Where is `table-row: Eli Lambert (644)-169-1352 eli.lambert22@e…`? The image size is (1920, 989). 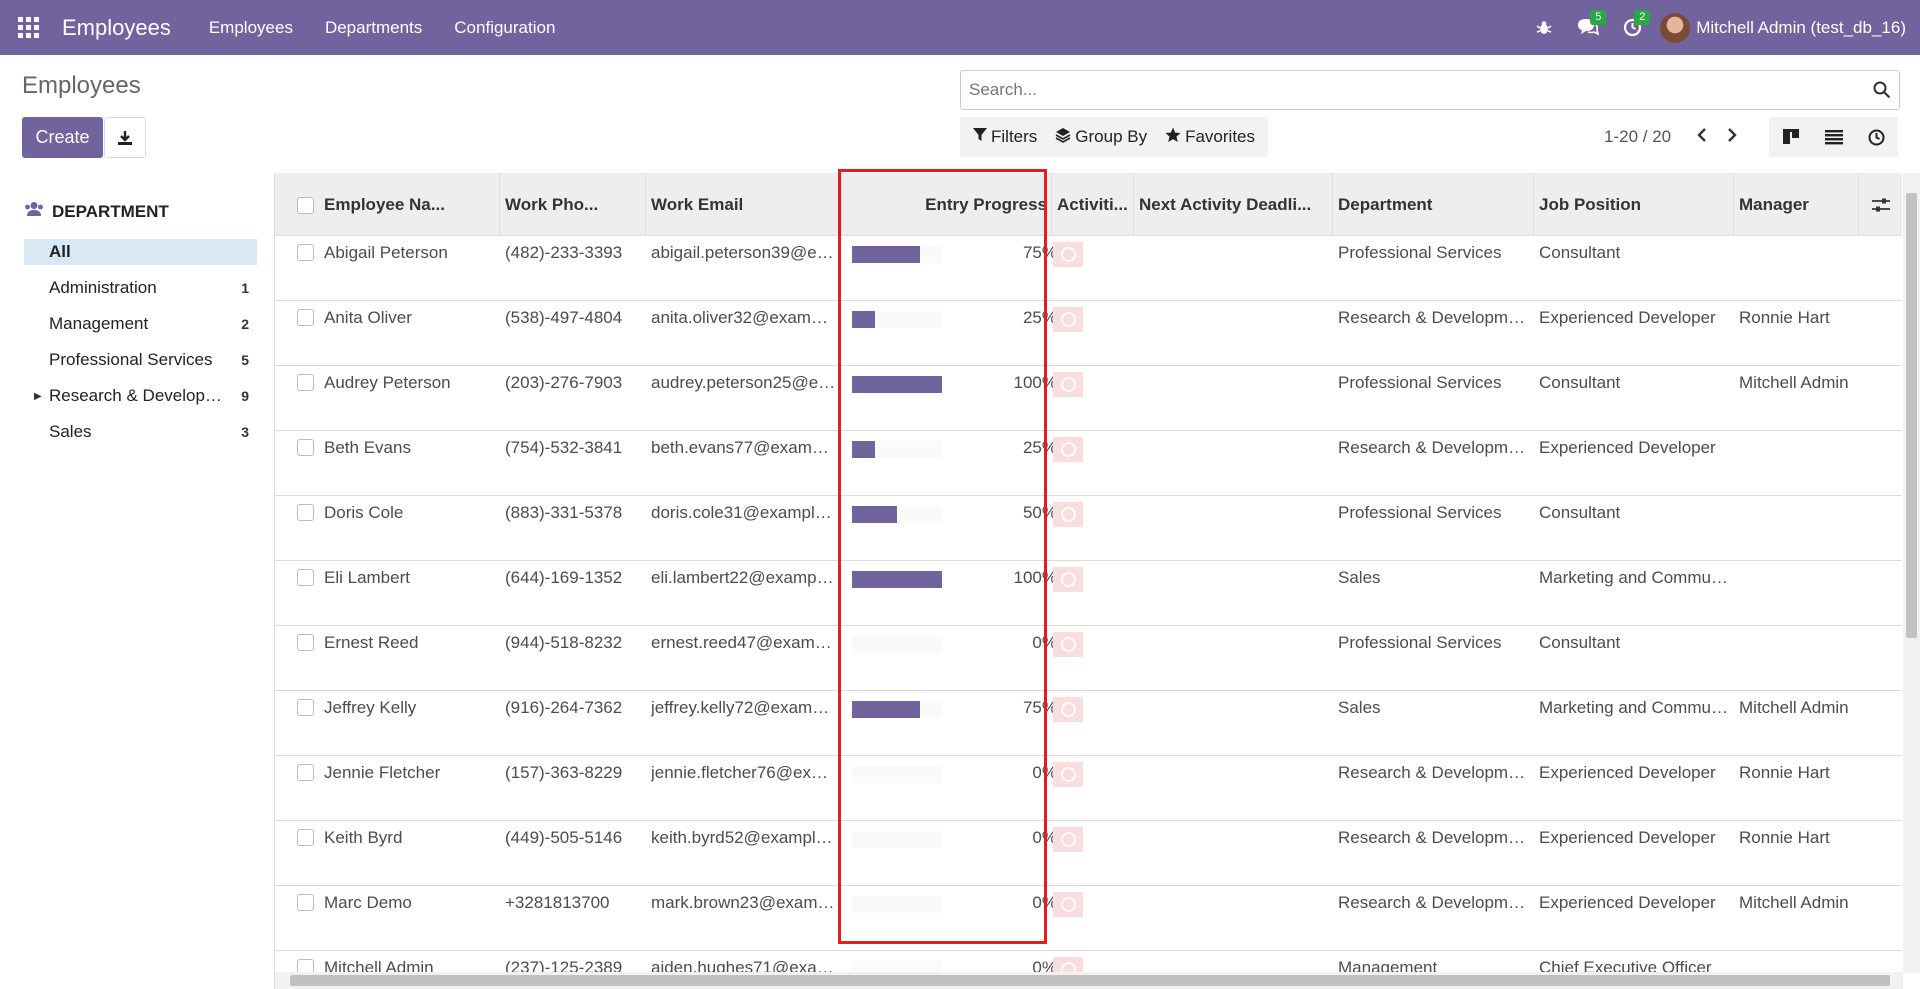 table-row: Eli Lambert (644)-169-1352 eli.lambert22@e… is located at coordinates (1088, 593).